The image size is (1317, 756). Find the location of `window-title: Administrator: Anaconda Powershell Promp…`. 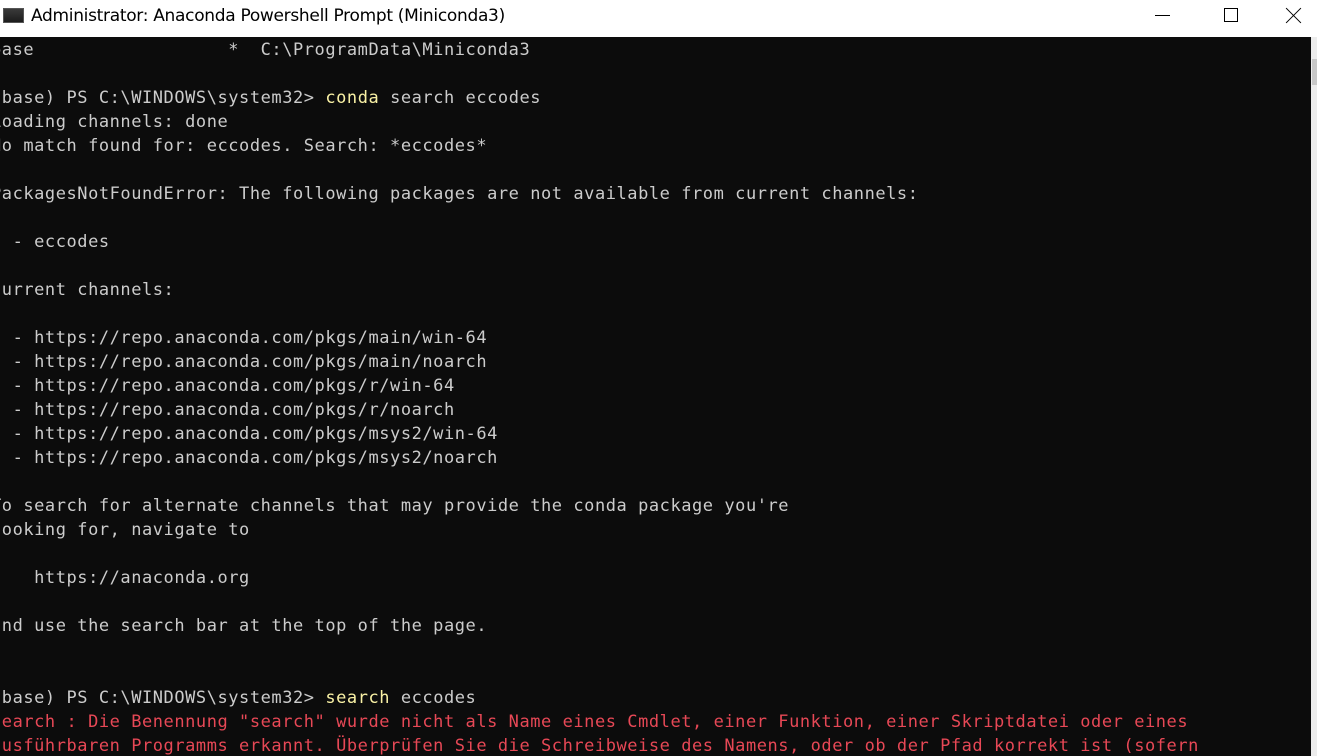

window-title: Administrator: Anaconda Powershell Promp… is located at coordinates (268, 16).